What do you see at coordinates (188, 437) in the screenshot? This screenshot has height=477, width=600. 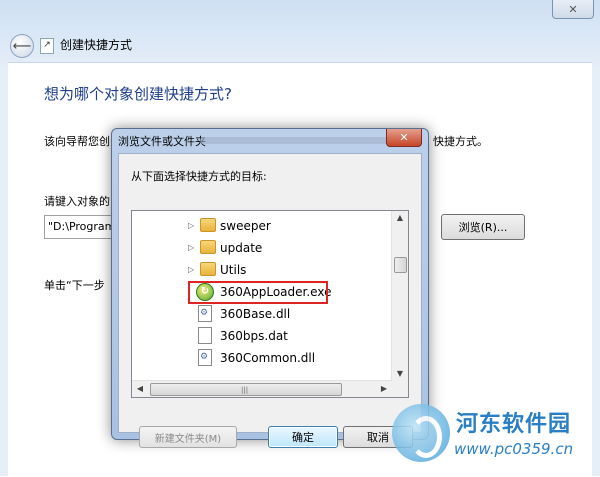 I see `new-folder-button: 新建文件夹(M)` at bounding box center [188, 437].